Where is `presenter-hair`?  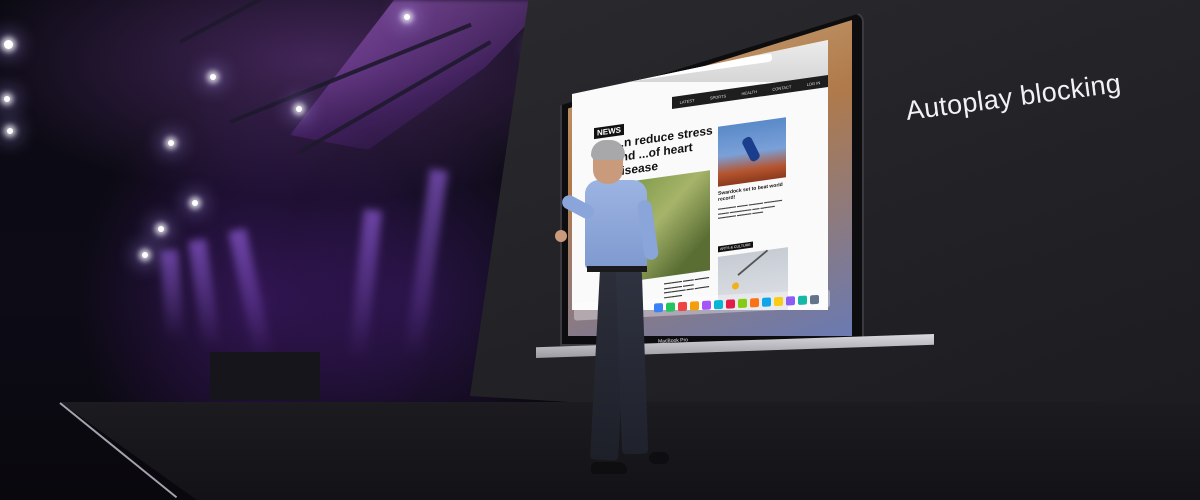
presenter-hair is located at coordinates (608, 150).